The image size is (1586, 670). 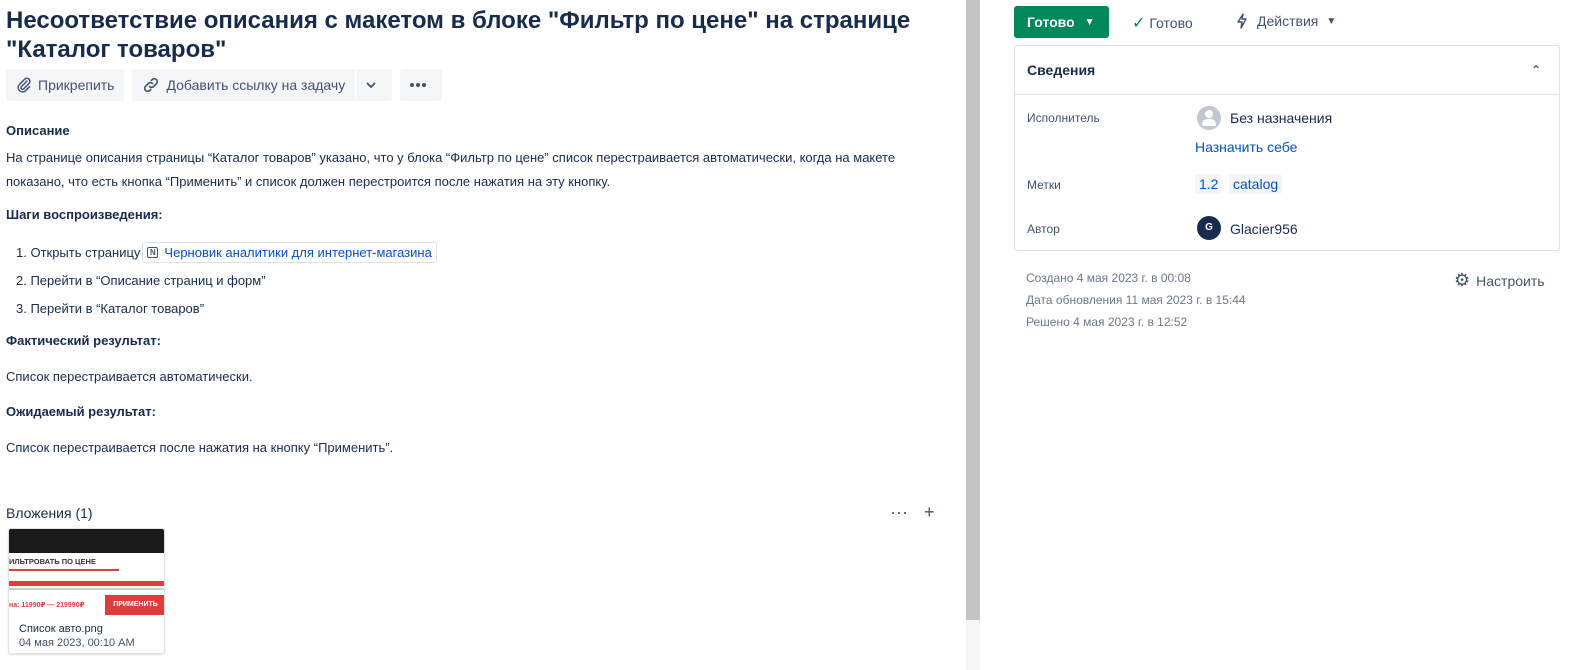 What do you see at coordinates (38, 130) in the screenshot?
I see `description-heading: Описание` at bounding box center [38, 130].